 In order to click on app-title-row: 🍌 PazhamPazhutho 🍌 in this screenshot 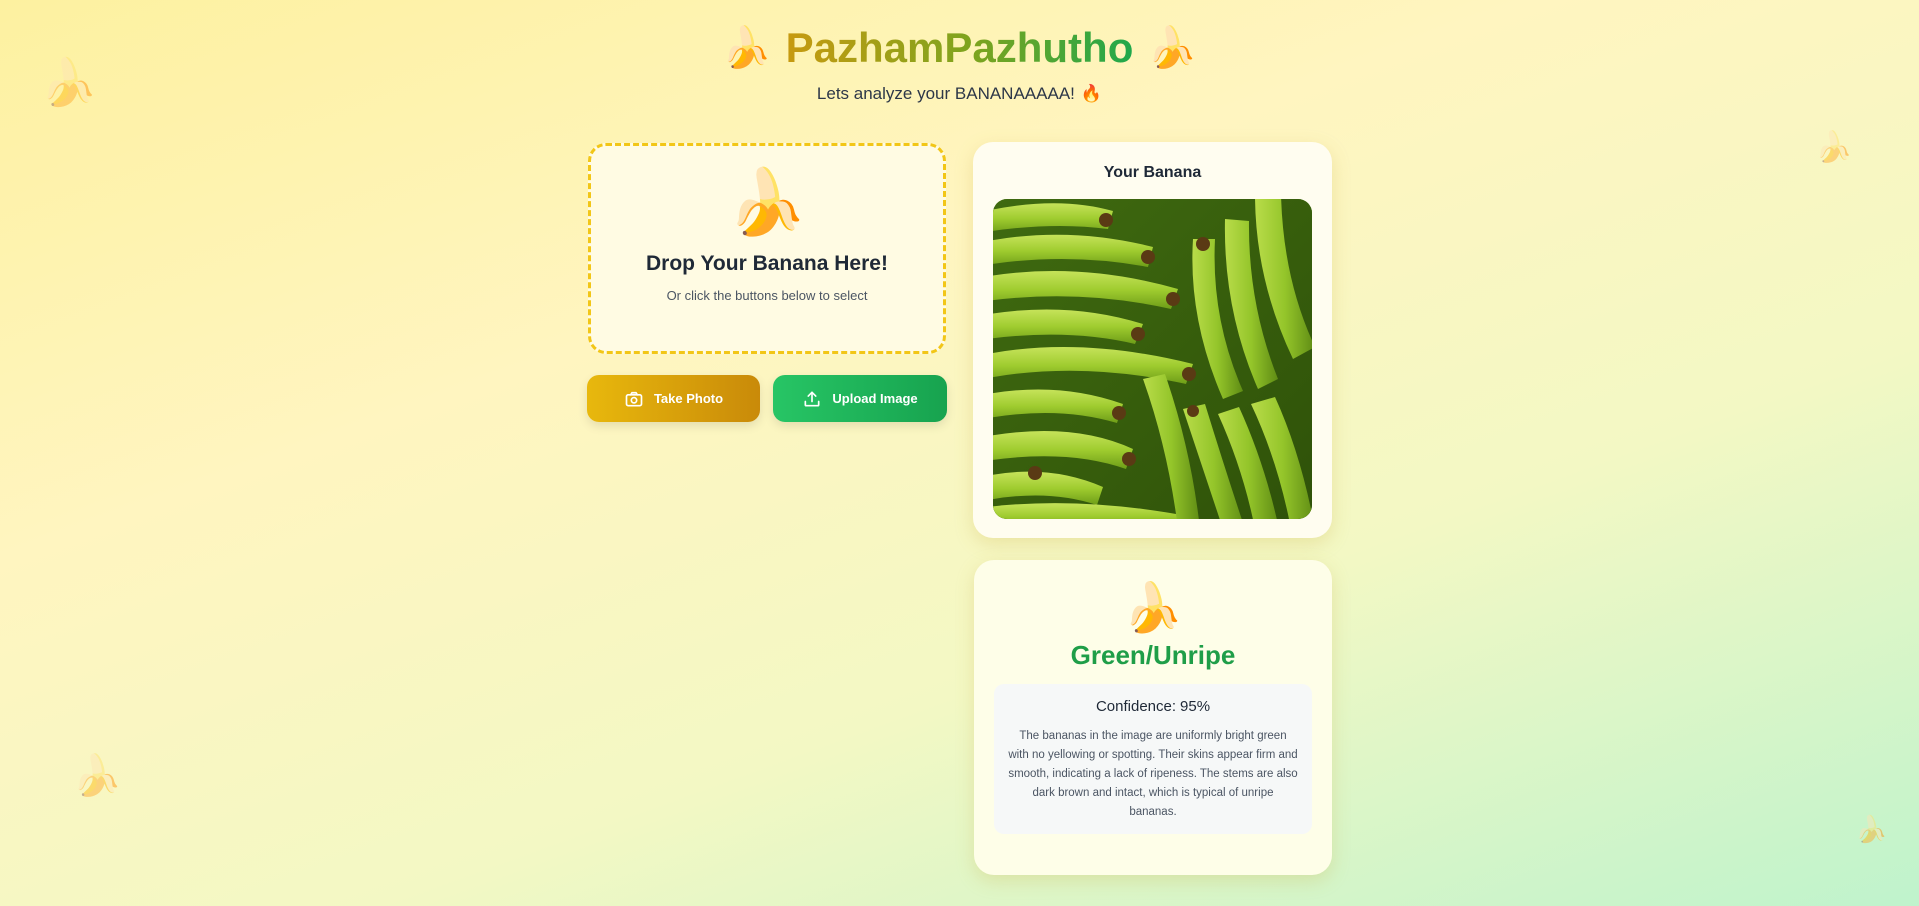, I will do `click(959, 48)`.